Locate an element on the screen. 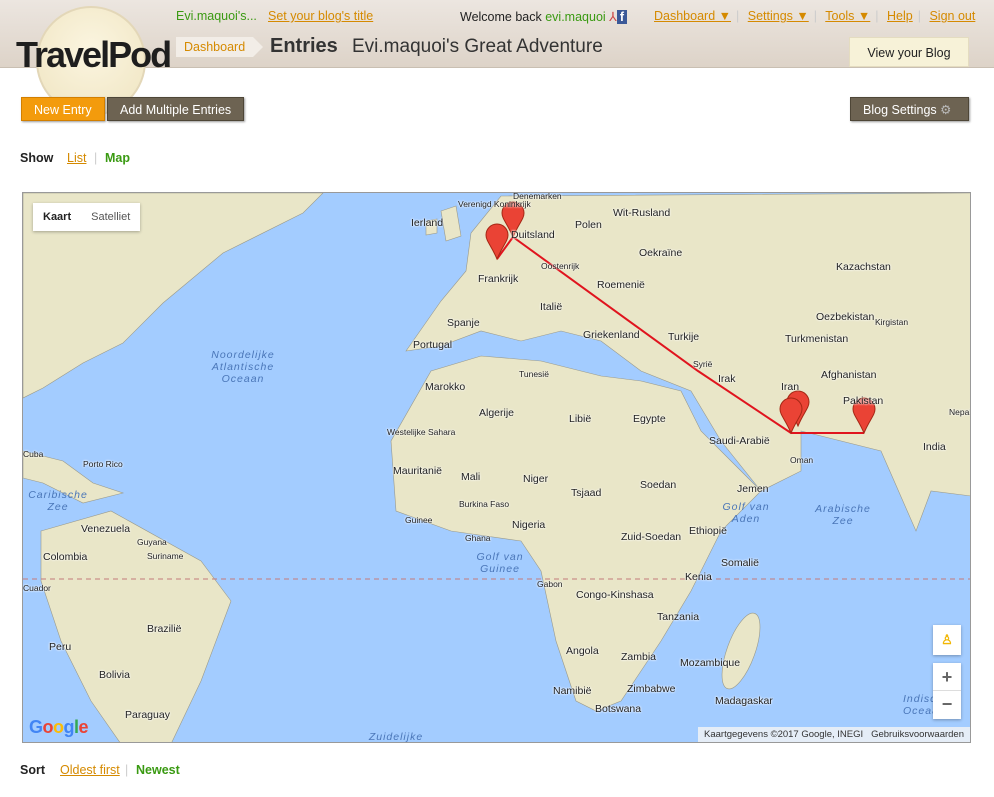 This screenshot has height=797, width=994. map-label: Soedan is located at coordinates (658, 485).